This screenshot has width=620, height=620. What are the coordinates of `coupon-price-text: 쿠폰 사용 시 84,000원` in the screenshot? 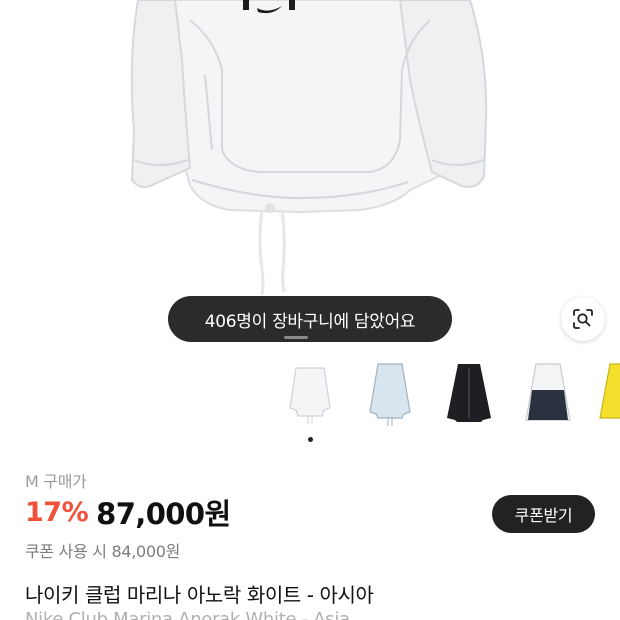 It's located at (103, 551).